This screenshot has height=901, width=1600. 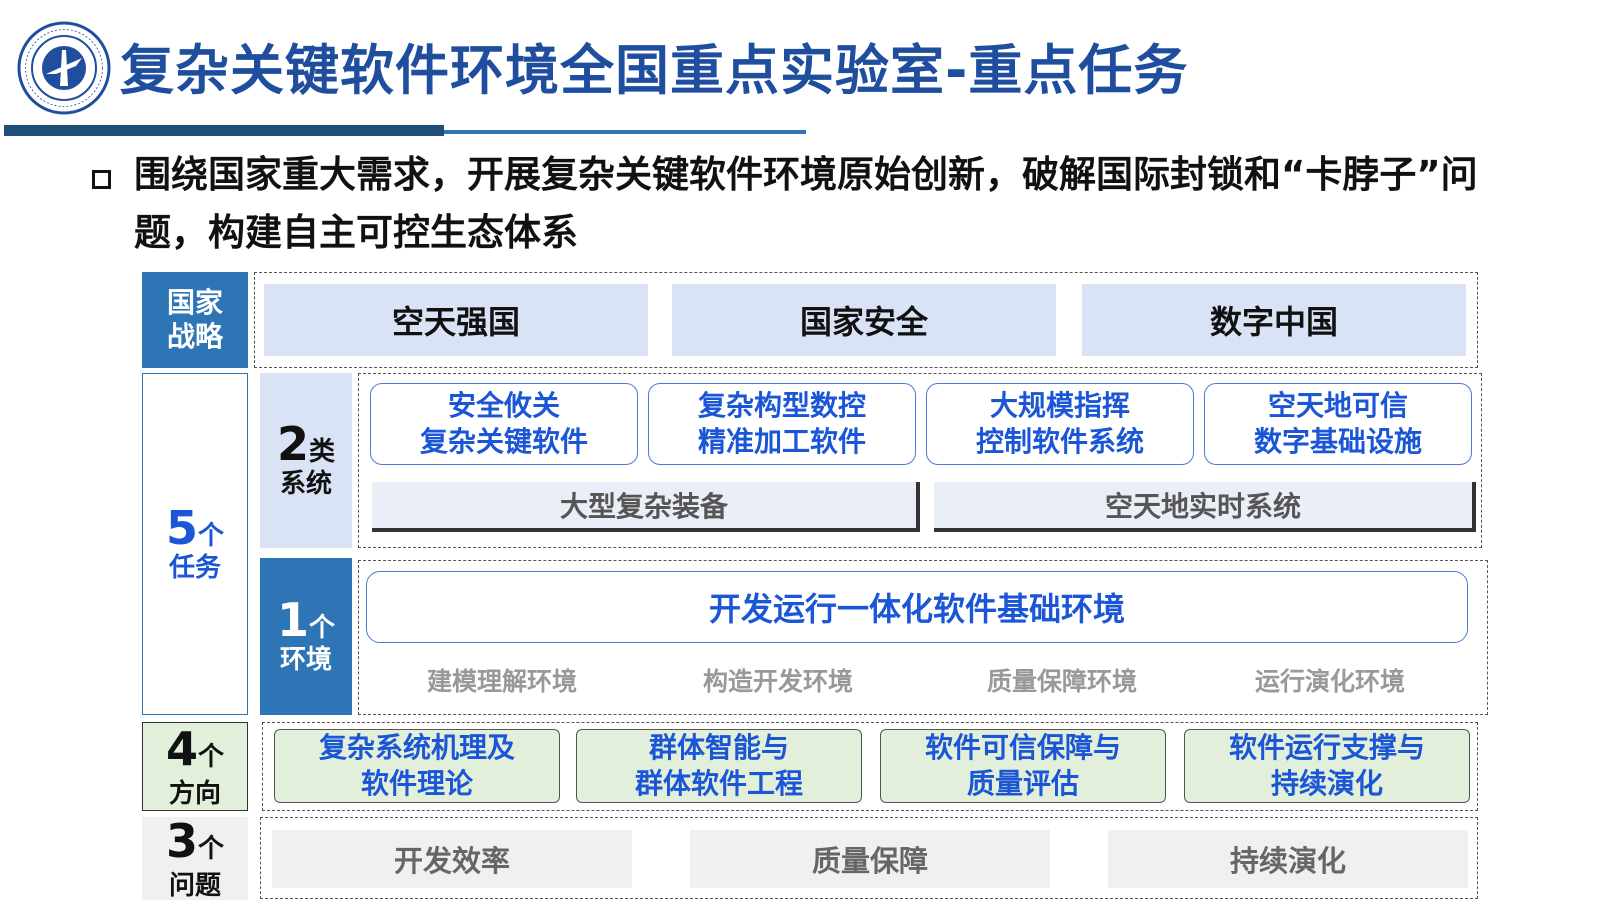 I want to click on title-underline-blue, so click(x=625, y=132).